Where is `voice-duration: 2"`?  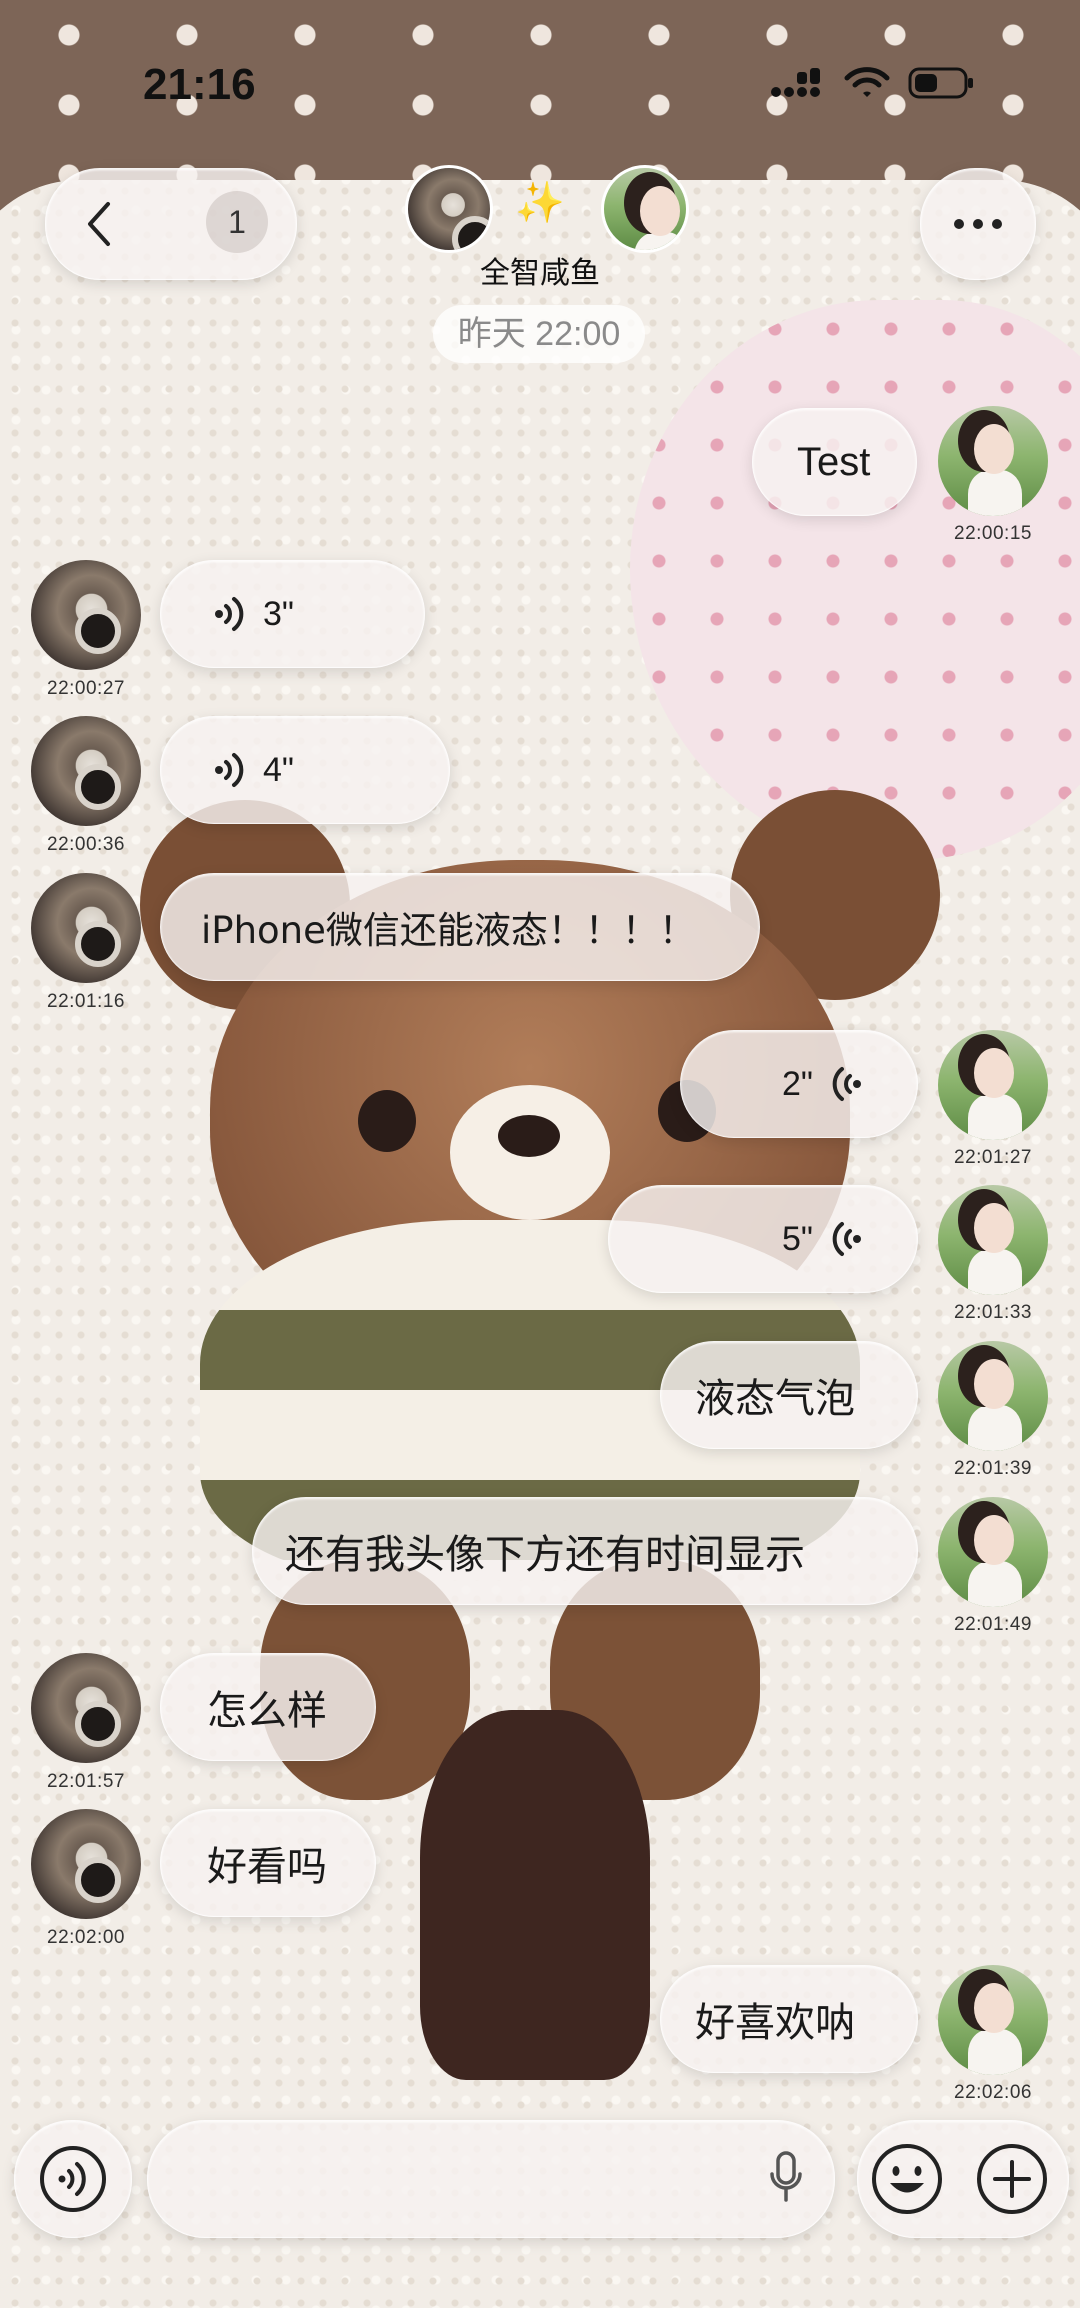
voice-duration: 2" is located at coordinates (797, 1083).